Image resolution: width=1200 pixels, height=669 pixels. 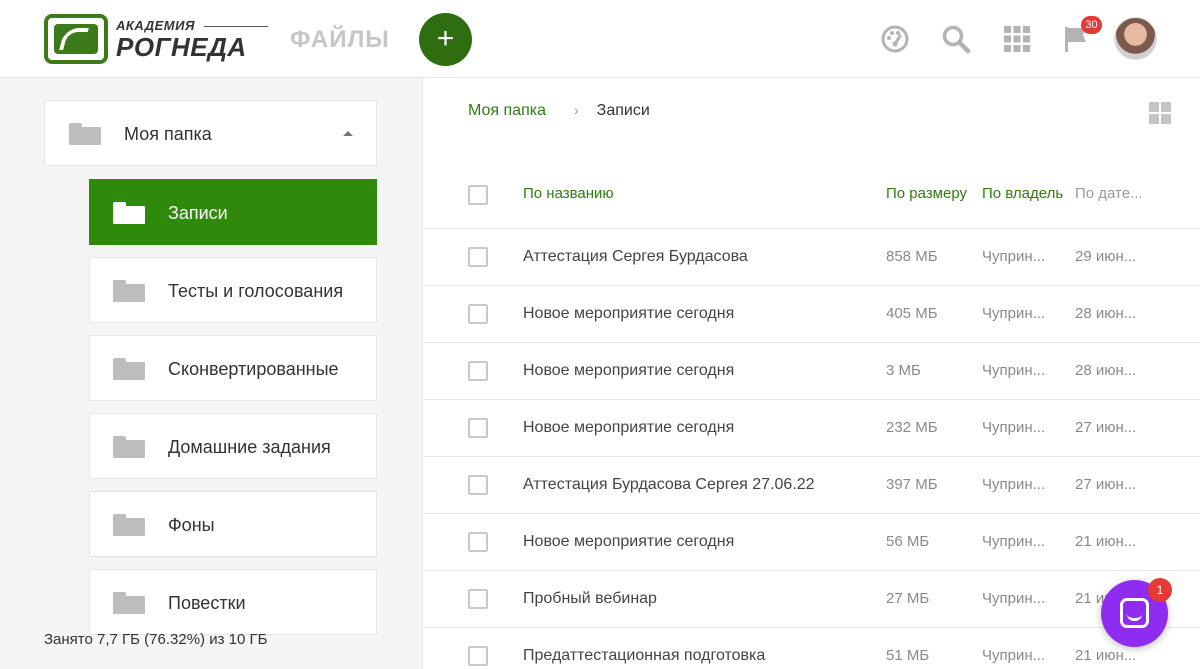 I want to click on file-name: Пробный вебинар, so click(x=693, y=599).